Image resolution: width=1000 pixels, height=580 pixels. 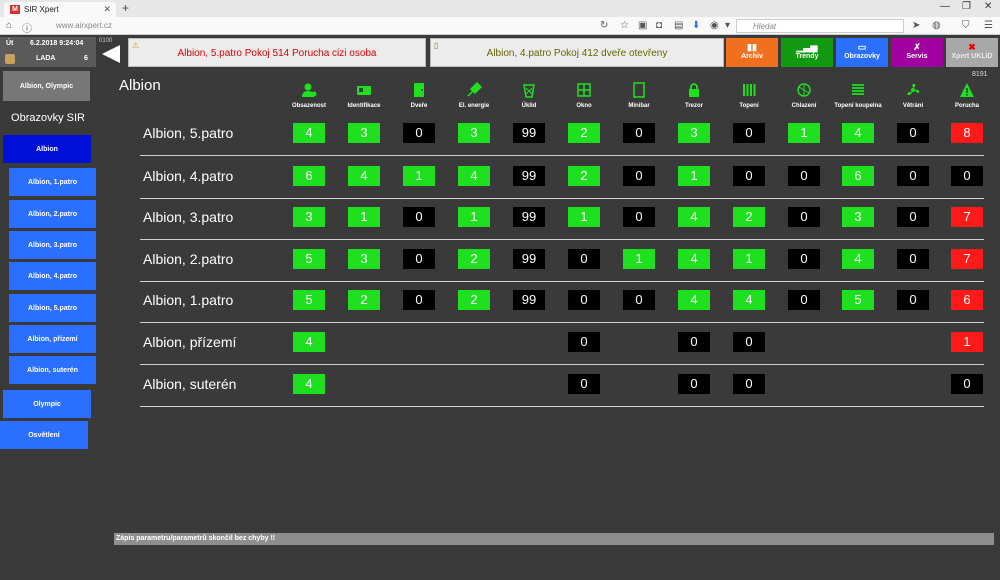 I want to click on status-cell-person: 6, so click(x=309, y=176).